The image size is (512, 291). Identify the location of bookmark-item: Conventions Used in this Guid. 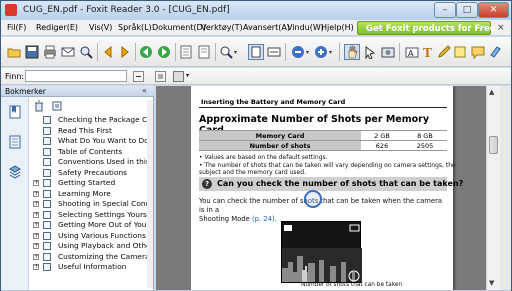
(91, 162).